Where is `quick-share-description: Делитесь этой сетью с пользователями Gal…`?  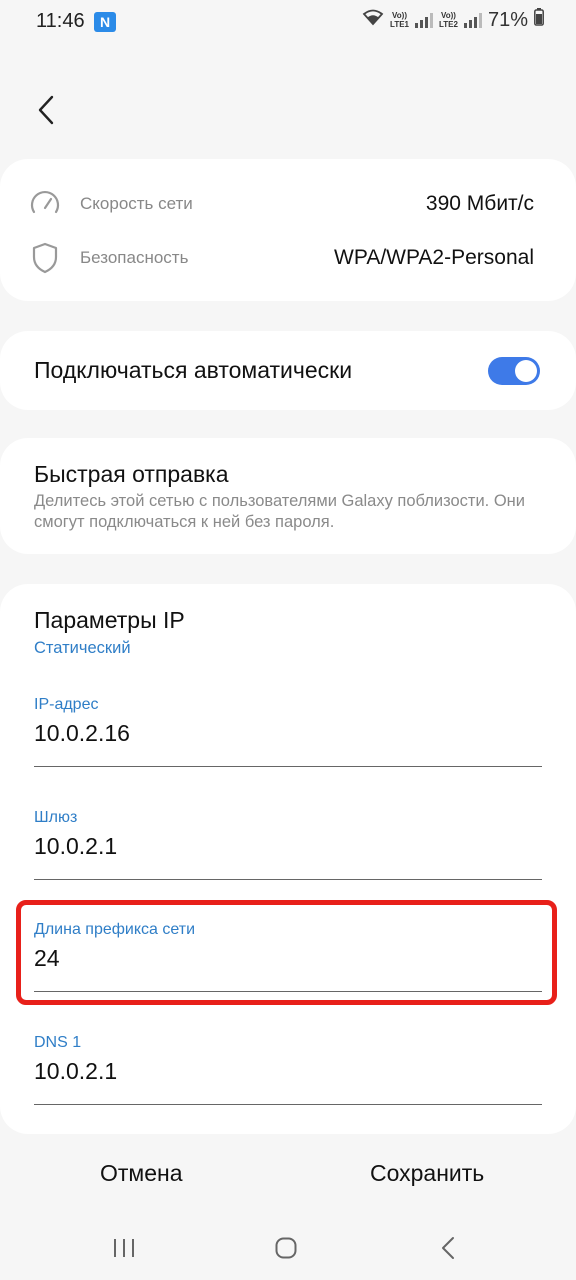
quick-share-description: Делитесь этой сетью с пользователями Gal… is located at coordinates (280, 511).